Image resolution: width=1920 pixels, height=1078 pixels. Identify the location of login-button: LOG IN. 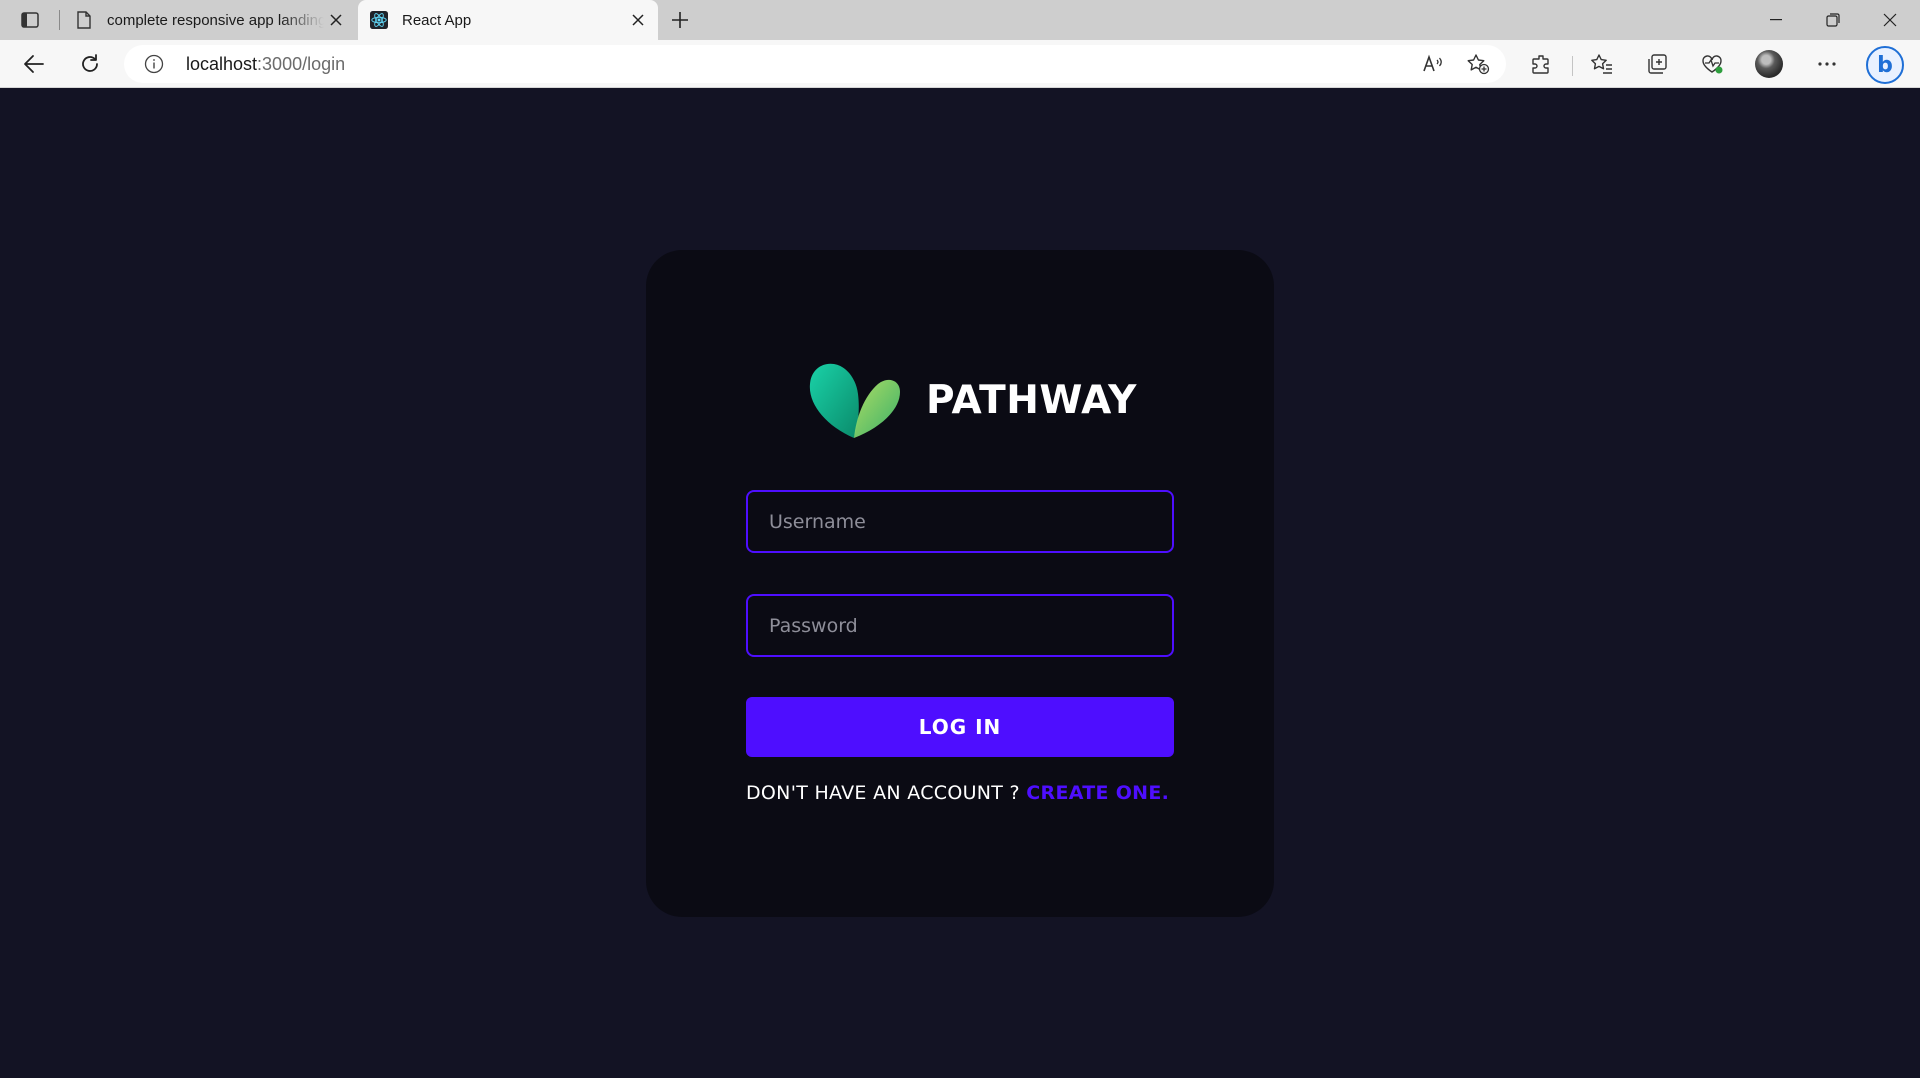
(960, 727).